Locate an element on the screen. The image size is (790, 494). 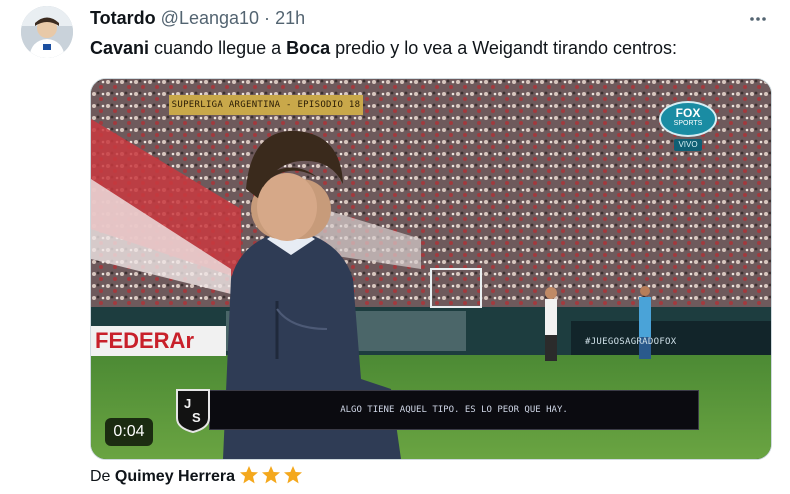
video-elapsed-time: 0:04 is located at coordinates (129, 432).